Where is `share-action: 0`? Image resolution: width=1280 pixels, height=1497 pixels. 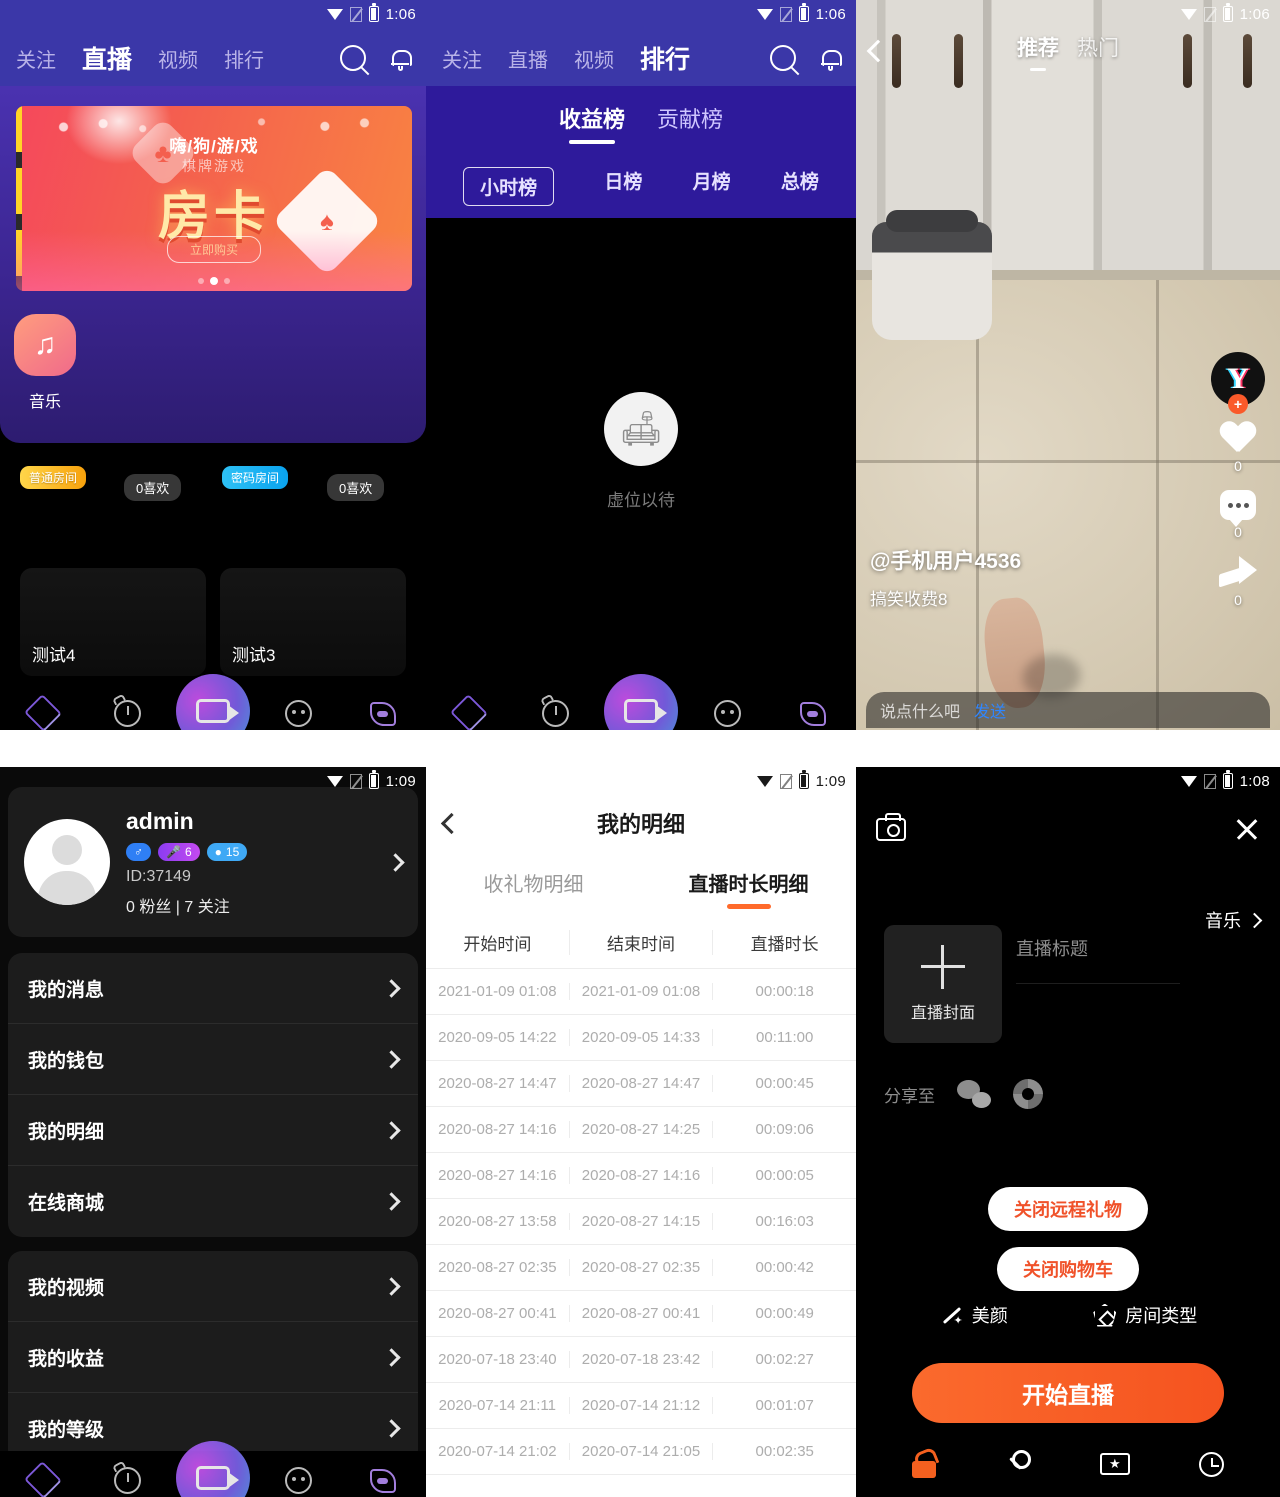 share-action: 0 is located at coordinates (1238, 582).